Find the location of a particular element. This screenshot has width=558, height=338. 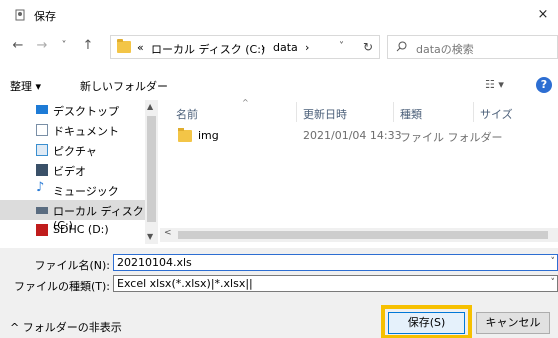

file-type: ファイル フォルダー is located at coordinates (451, 137).